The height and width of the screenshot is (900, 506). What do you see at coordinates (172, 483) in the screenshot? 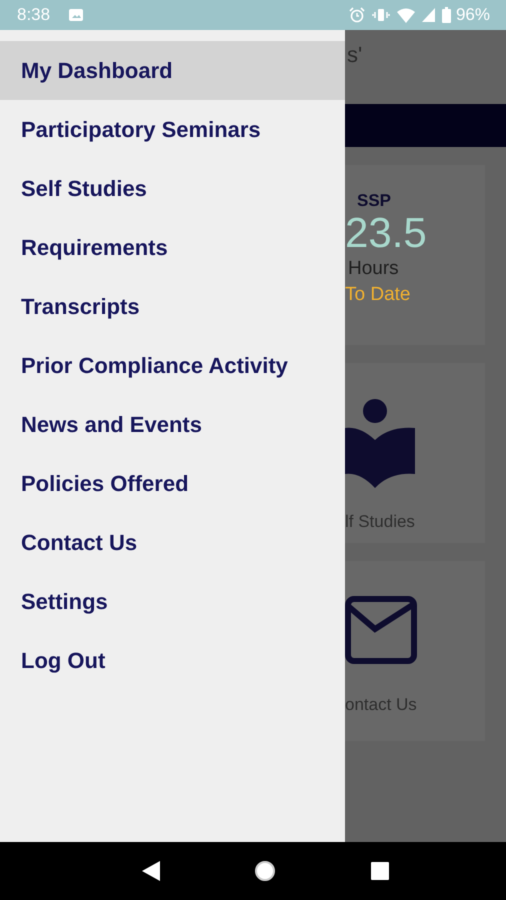
I see `menu-item: Policies Offered` at bounding box center [172, 483].